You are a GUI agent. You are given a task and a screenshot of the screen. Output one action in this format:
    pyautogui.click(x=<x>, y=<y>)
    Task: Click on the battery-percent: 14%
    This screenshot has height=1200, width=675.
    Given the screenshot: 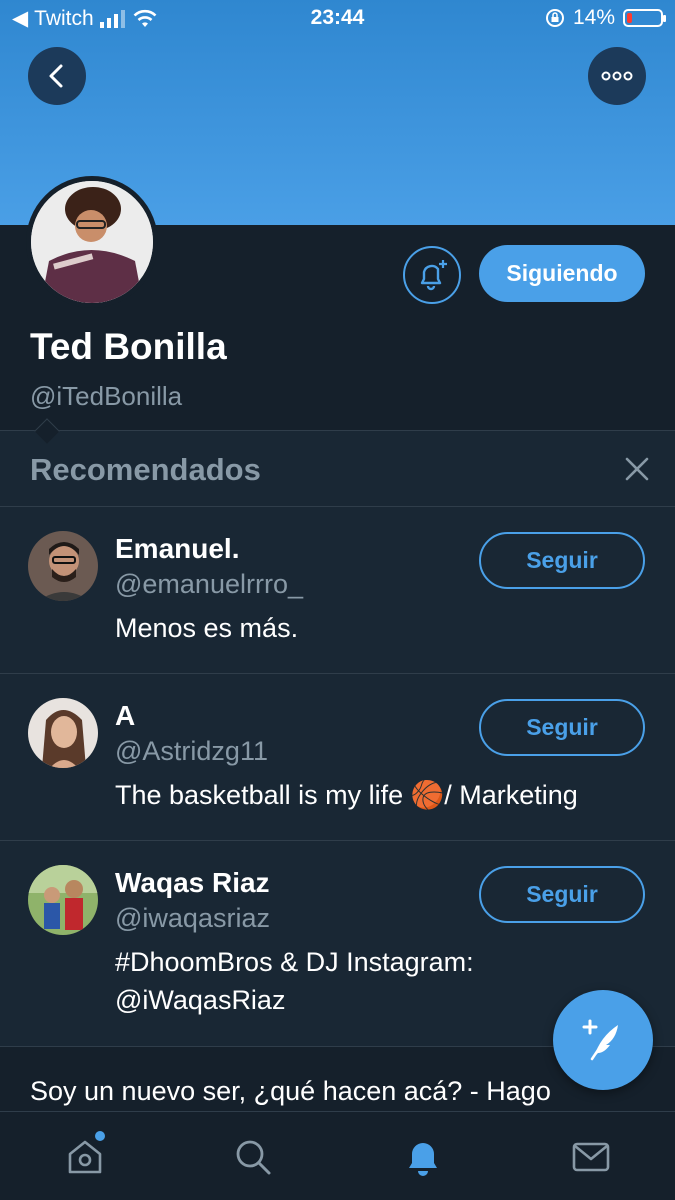 What is the action you would take?
    pyautogui.click(x=593, y=17)
    